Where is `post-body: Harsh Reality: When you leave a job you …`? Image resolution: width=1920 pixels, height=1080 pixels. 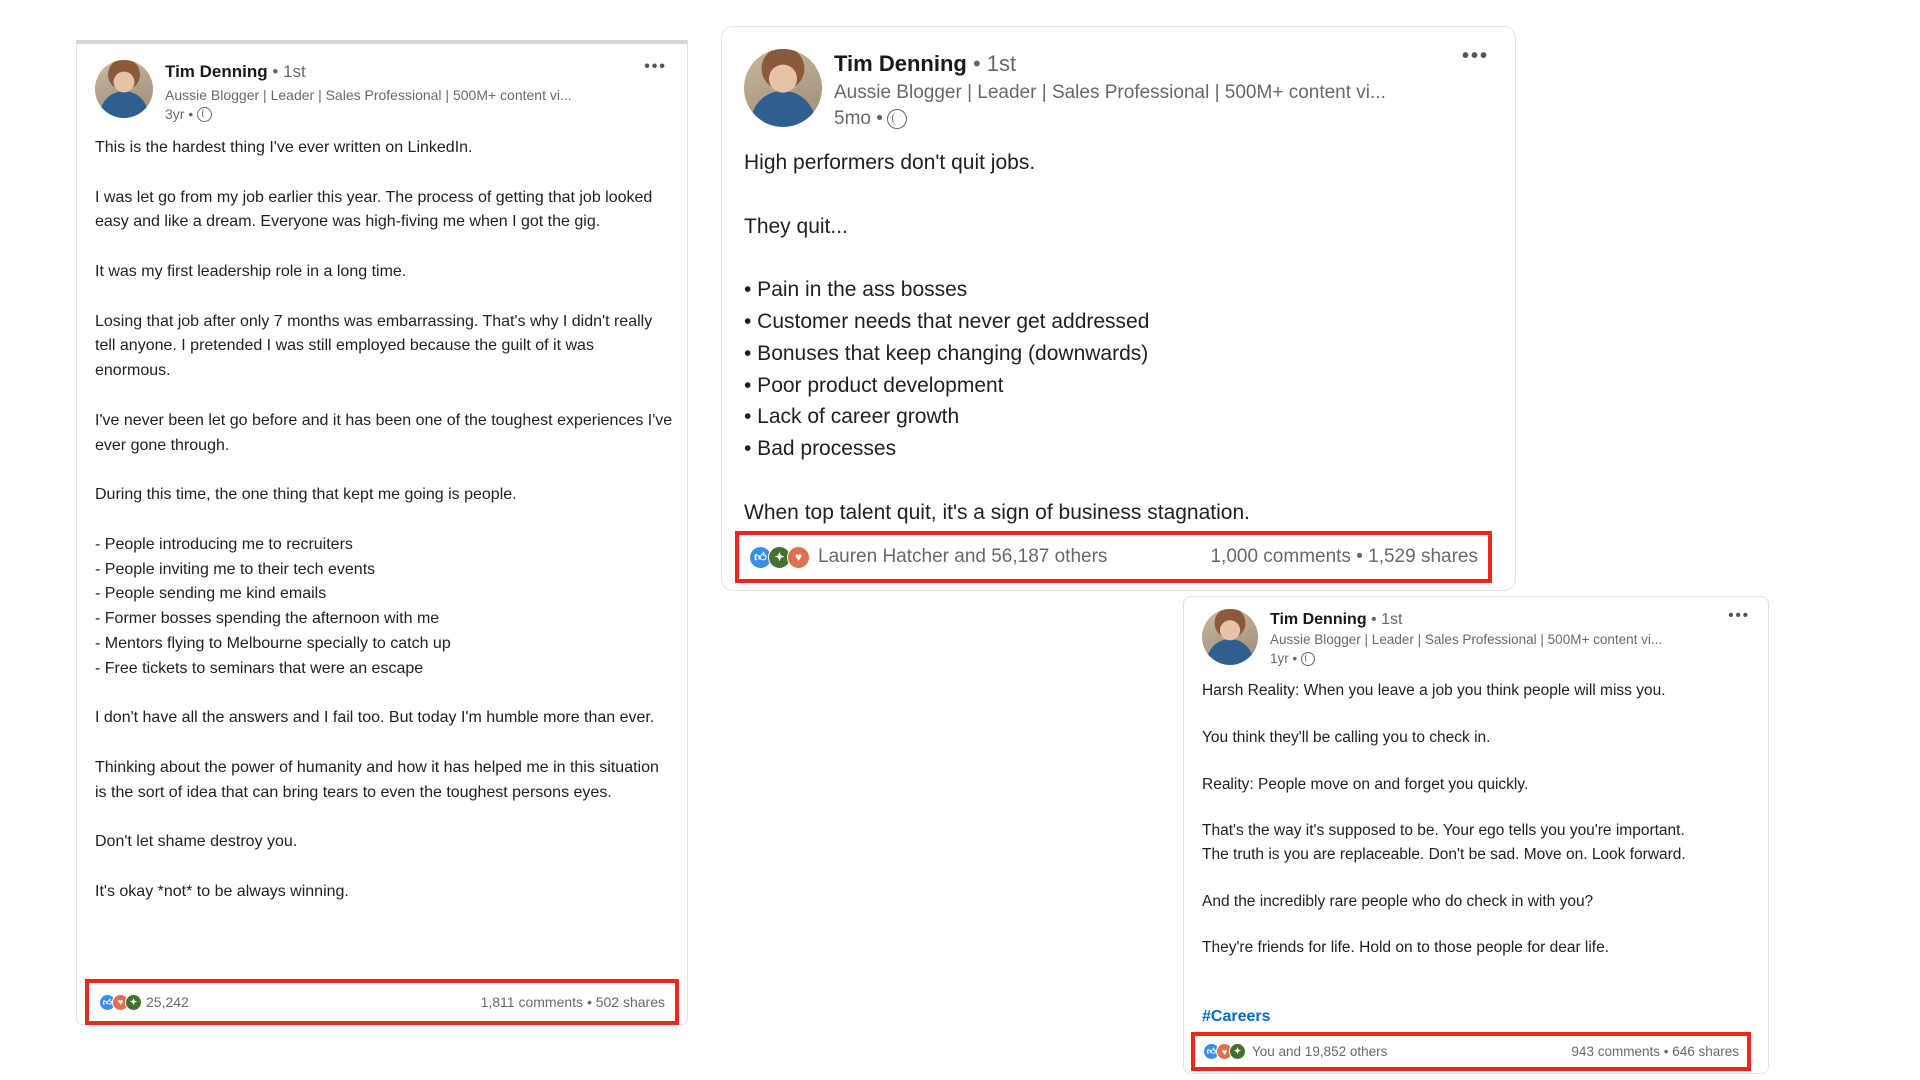 post-body: Harsh Reality: When you leave a job you … is located at coordinates (1444, 819).